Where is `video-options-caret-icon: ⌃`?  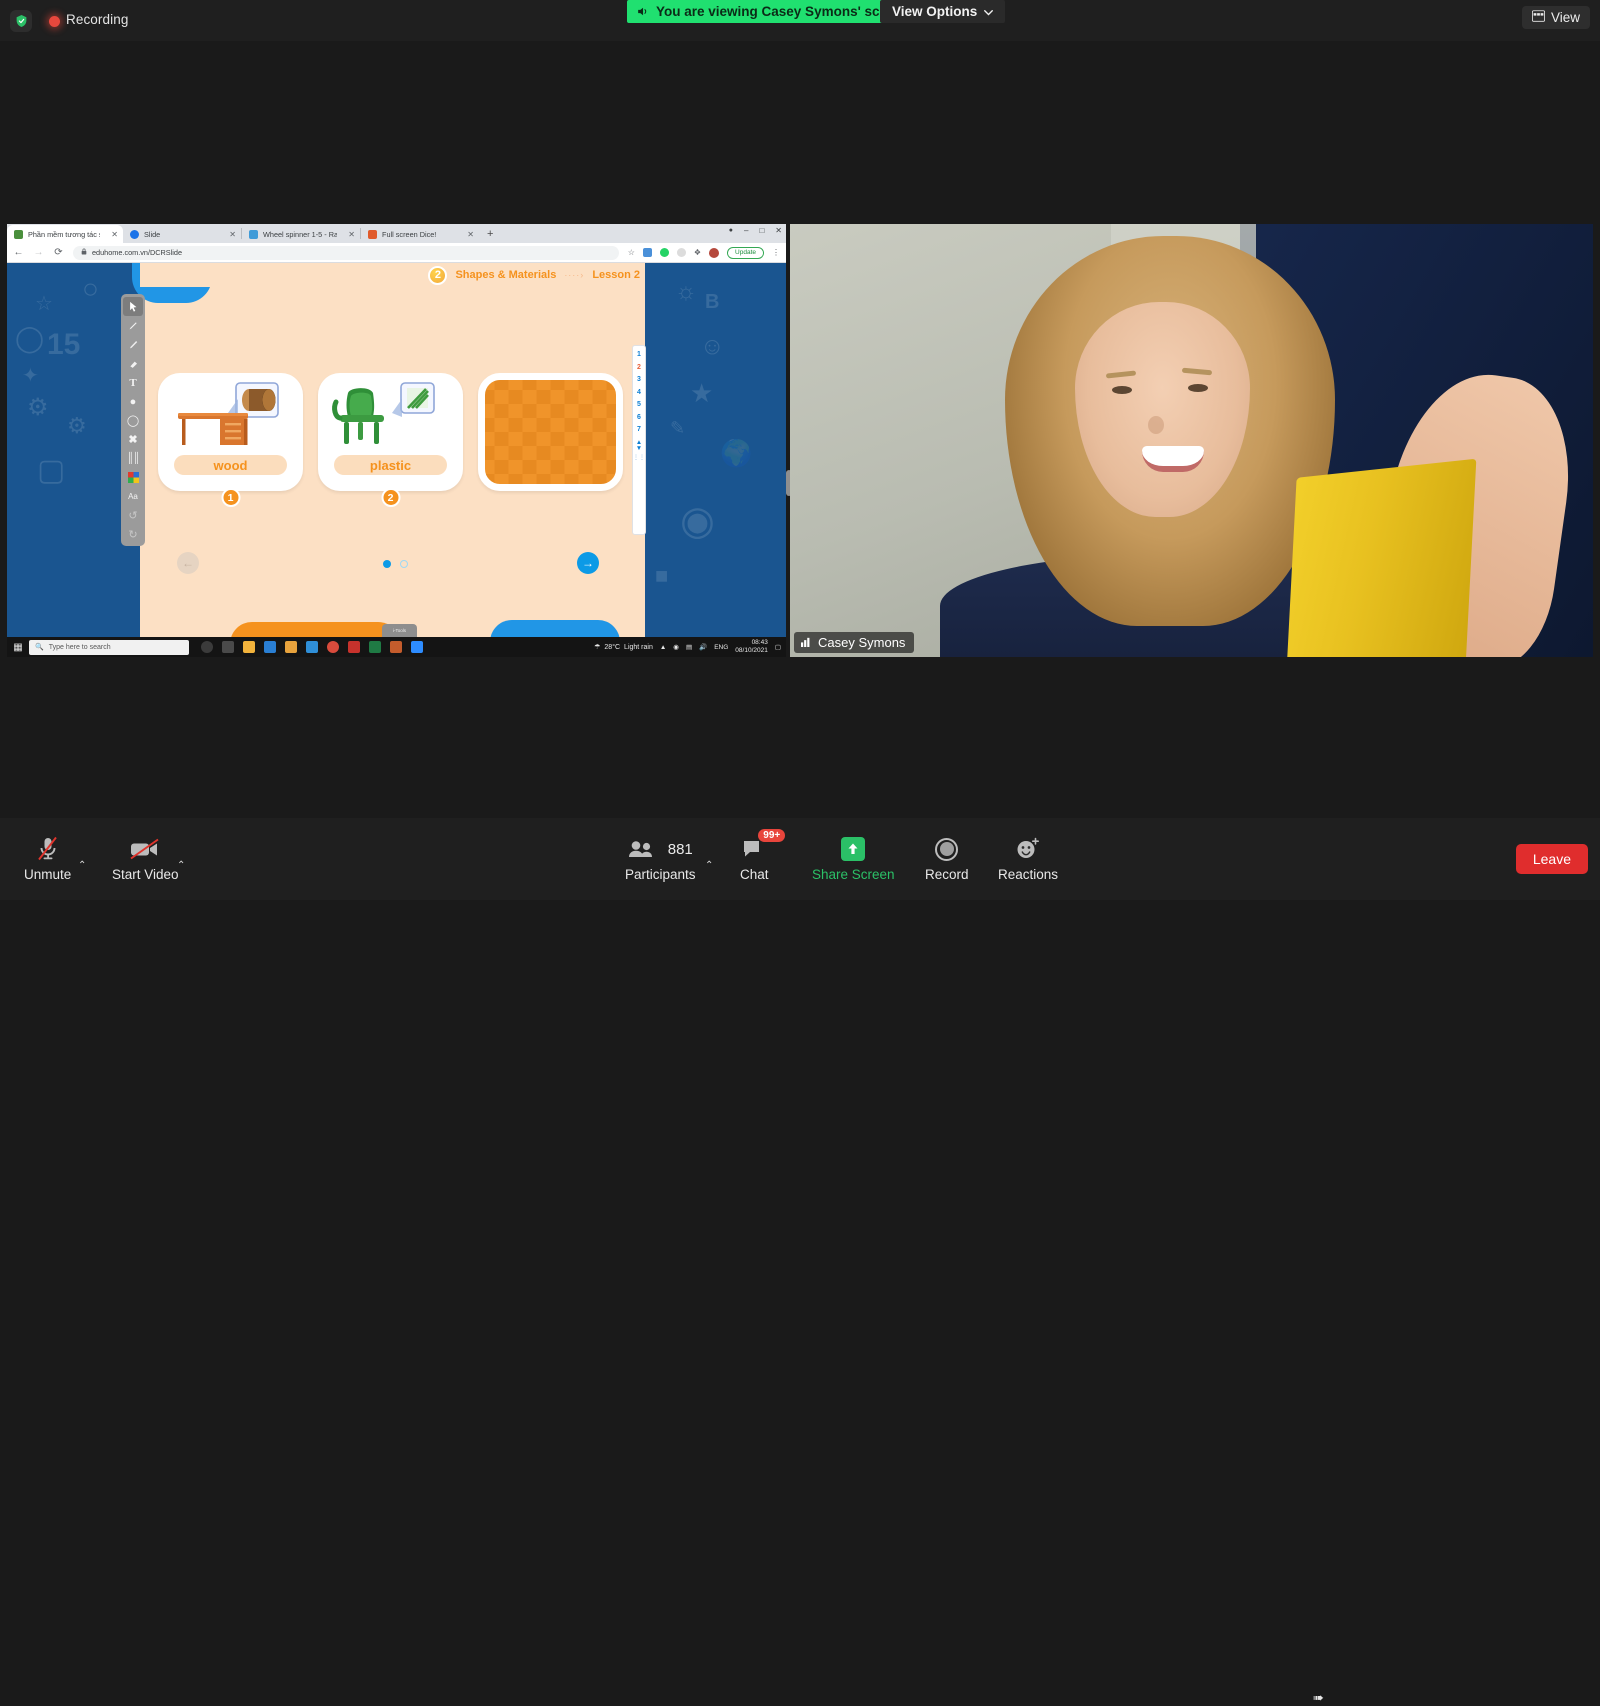 video-options-caret-icon: ⌃ is located at coordinates (181, 865).